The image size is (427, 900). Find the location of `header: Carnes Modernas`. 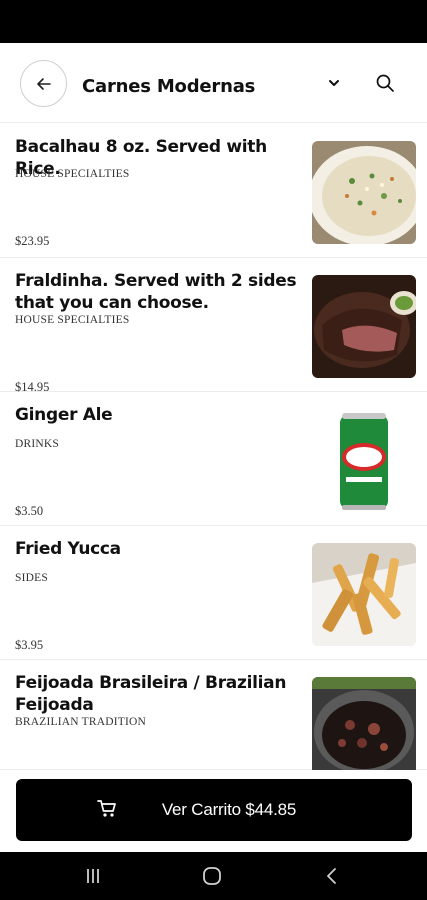

header: Carnes Modernas is located at coordinates (213, 83).